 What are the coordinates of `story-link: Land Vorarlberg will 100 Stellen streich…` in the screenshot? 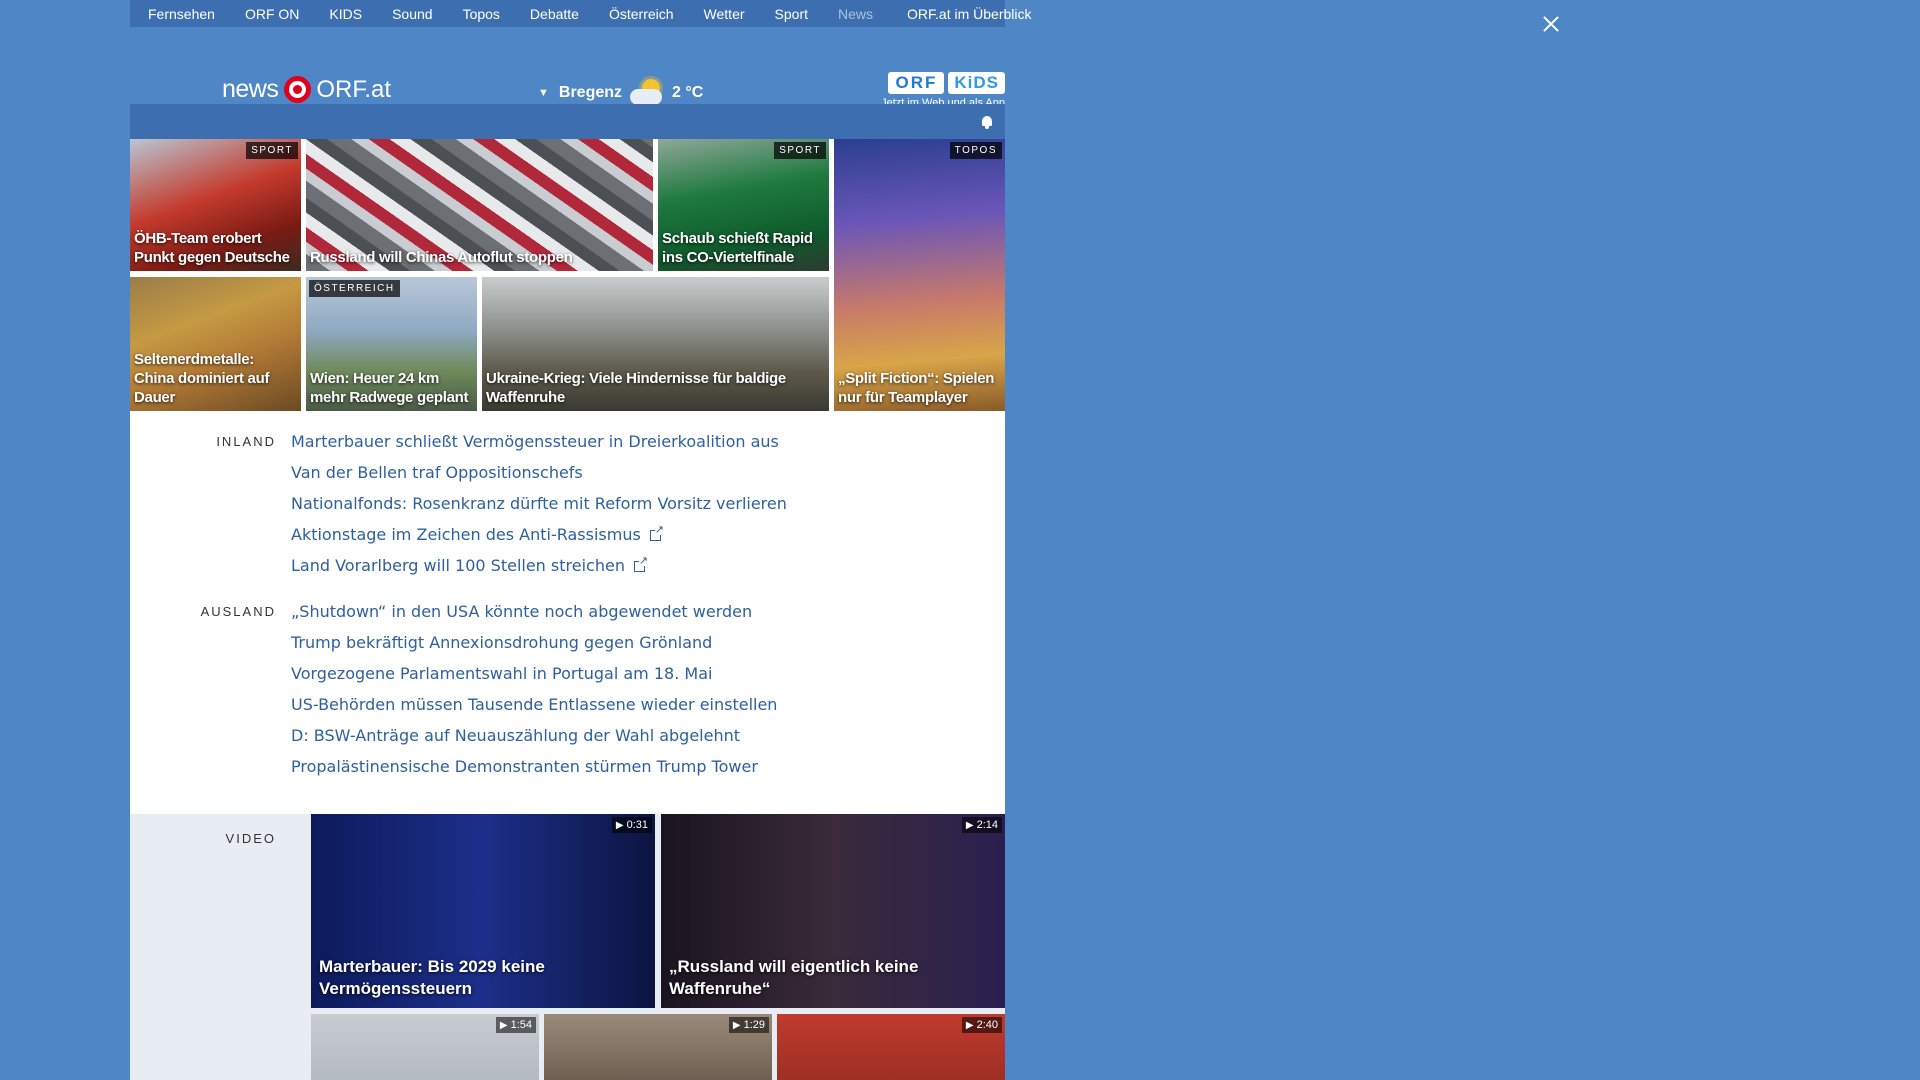 It's located at (458, 565).